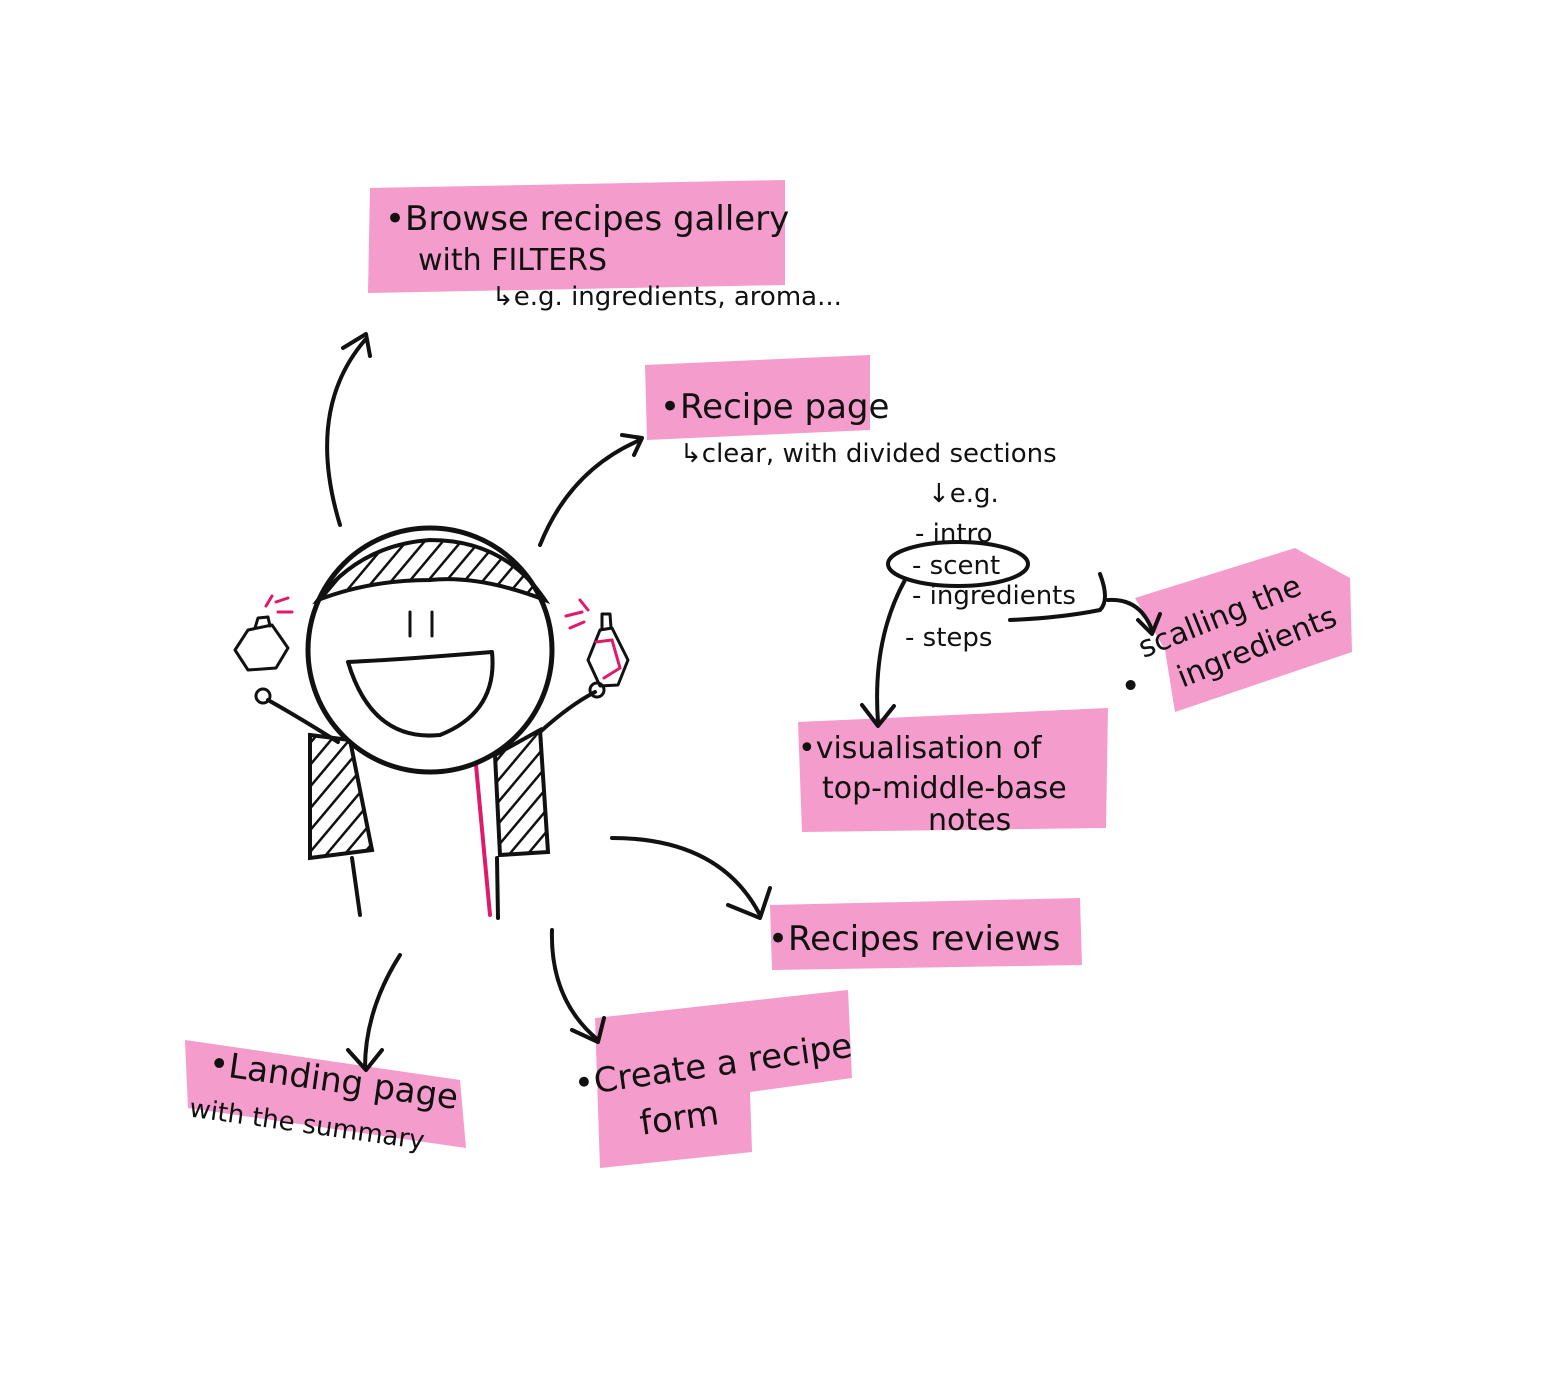 The height and width of the screenshot is (1380, 1548). What do you see at coordinates (774, 407) in the screenshot?
I see `recipe-page-title: •Recipe page` at bounding box center [774, 407].